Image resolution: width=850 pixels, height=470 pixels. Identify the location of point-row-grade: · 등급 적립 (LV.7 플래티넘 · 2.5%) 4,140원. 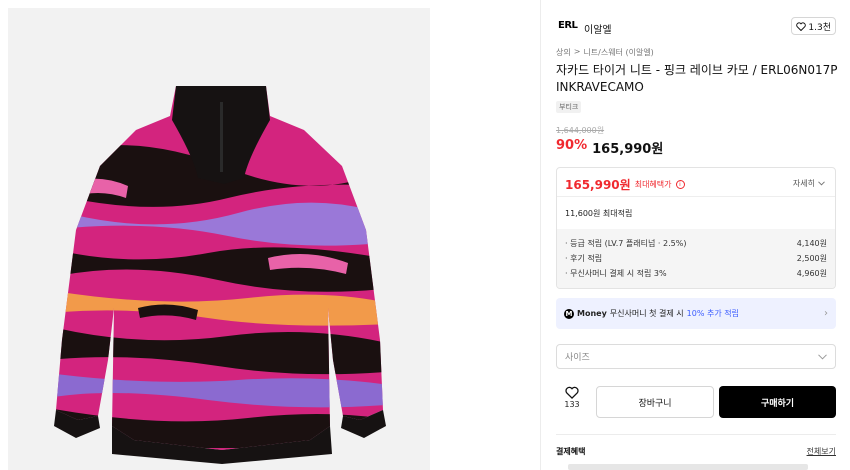
(696, 245).